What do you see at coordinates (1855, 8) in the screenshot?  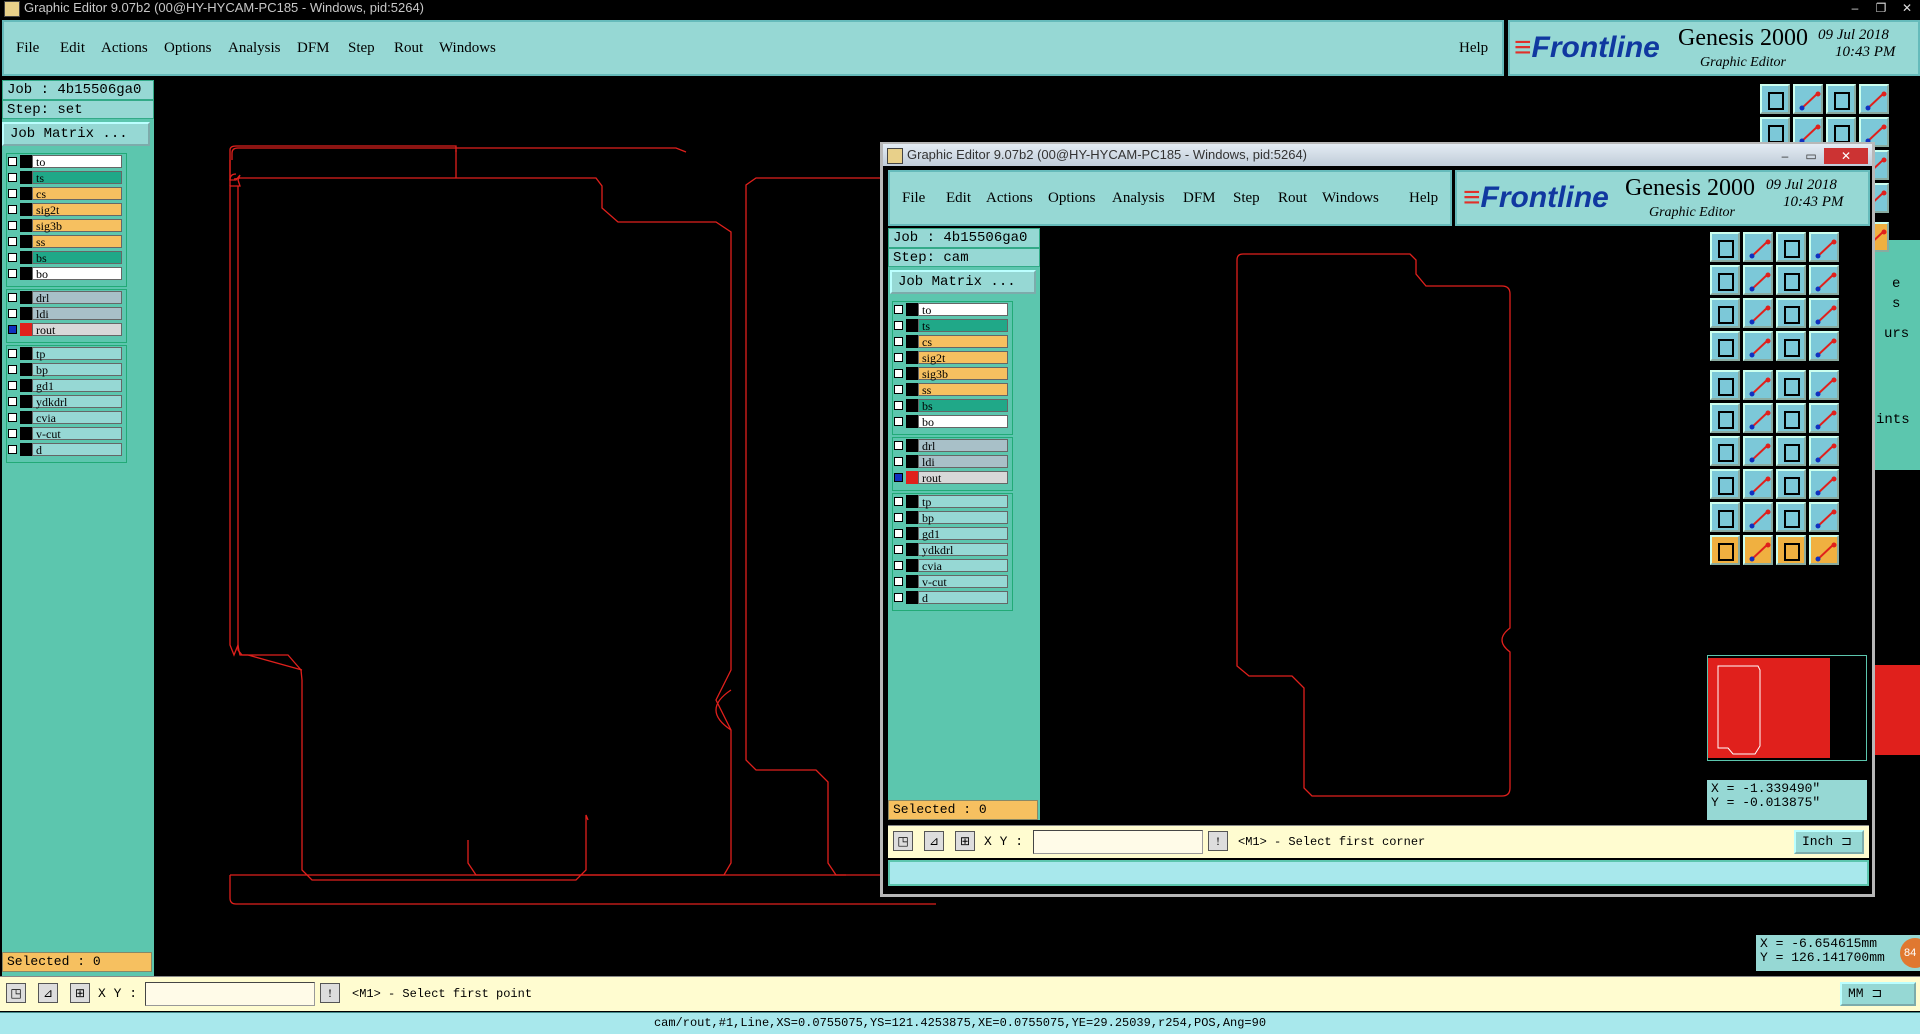 I see `minimize-button: –` at bounding box center [1855, 8].